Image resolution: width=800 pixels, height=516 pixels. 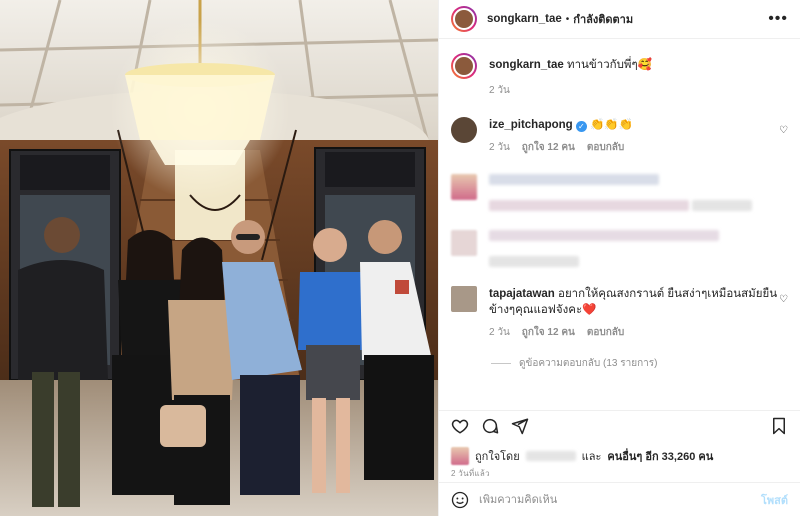 I want to click on verified-badge-icon: ✓, so click(x=581, y=126).